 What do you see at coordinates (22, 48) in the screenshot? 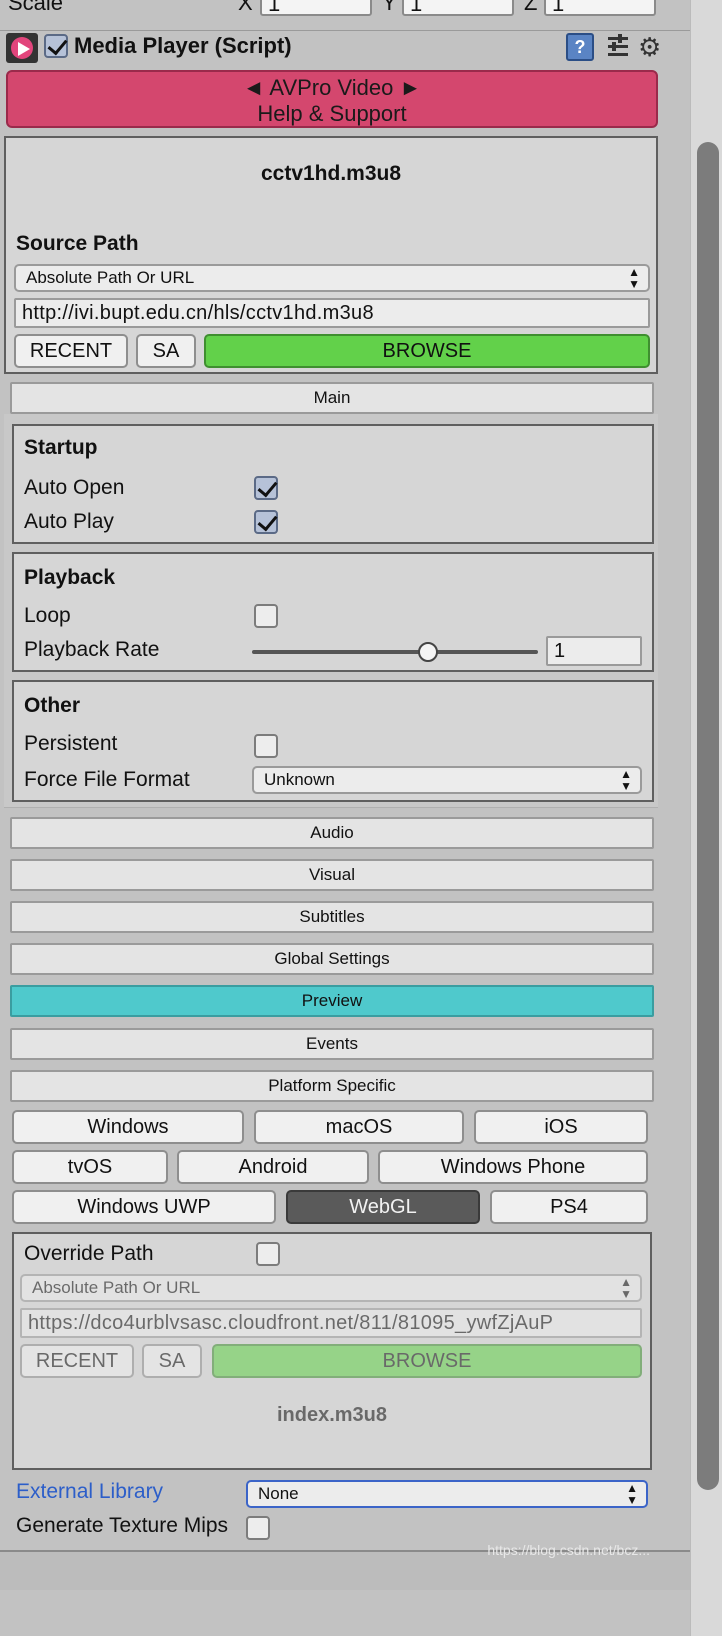
I see `media-player-icon` at bounding box center [22, 48].